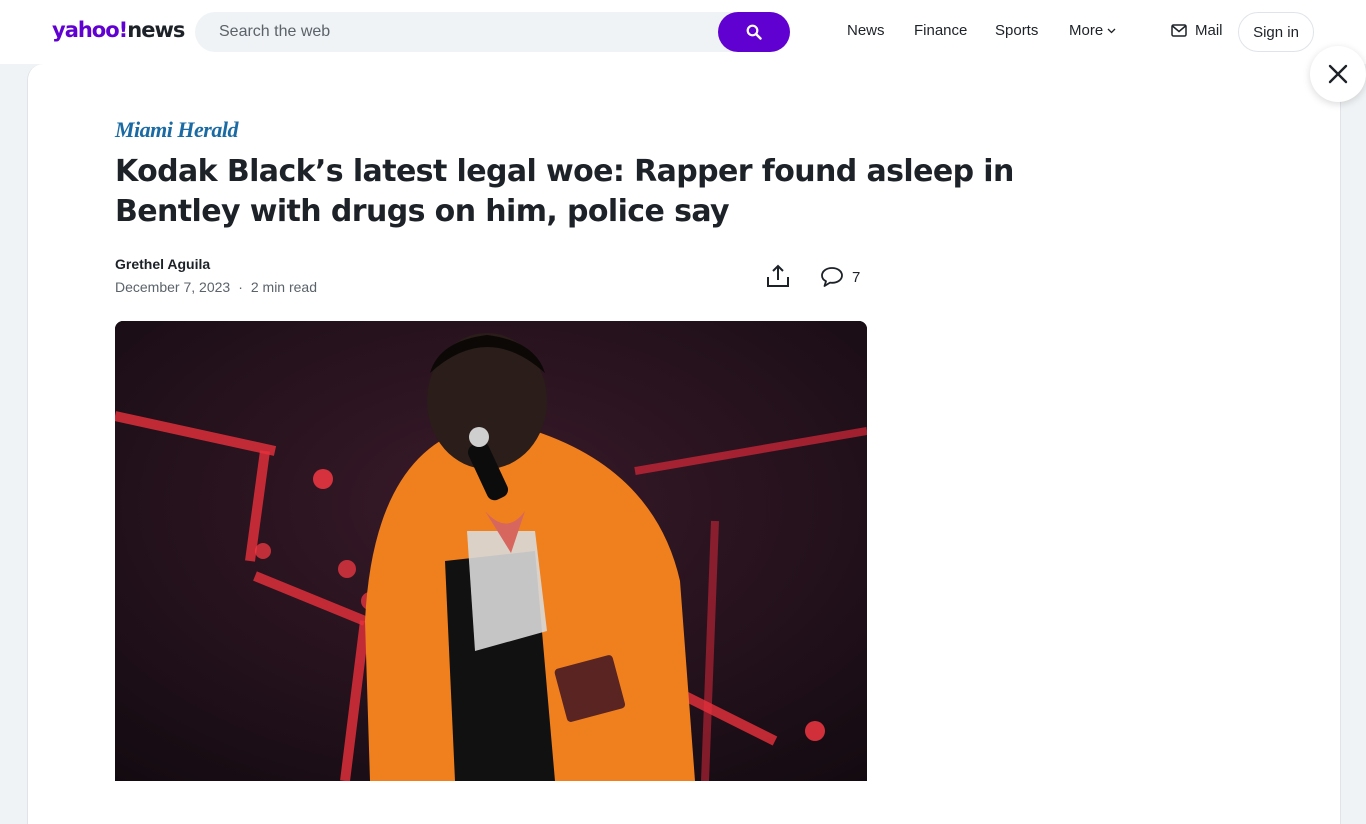 This screenshot has width=1366, height=824. I want to click on publisher-logo: Miami Herald, so click(176, 130).